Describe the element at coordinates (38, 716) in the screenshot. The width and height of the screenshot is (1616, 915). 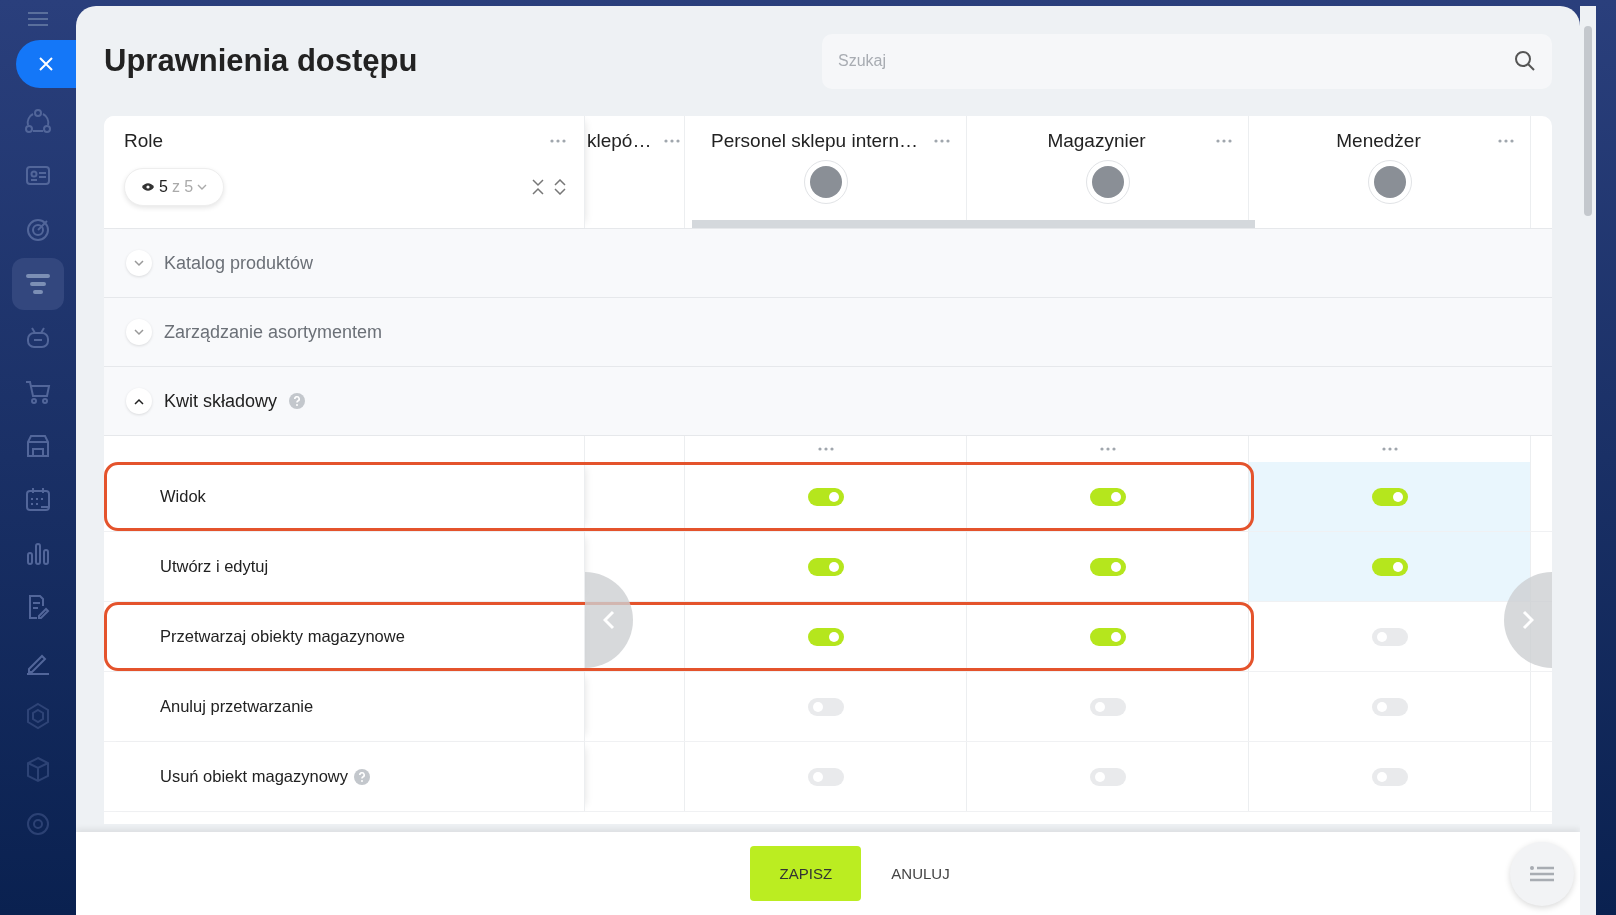
I see `hexagon-icon` at that location.